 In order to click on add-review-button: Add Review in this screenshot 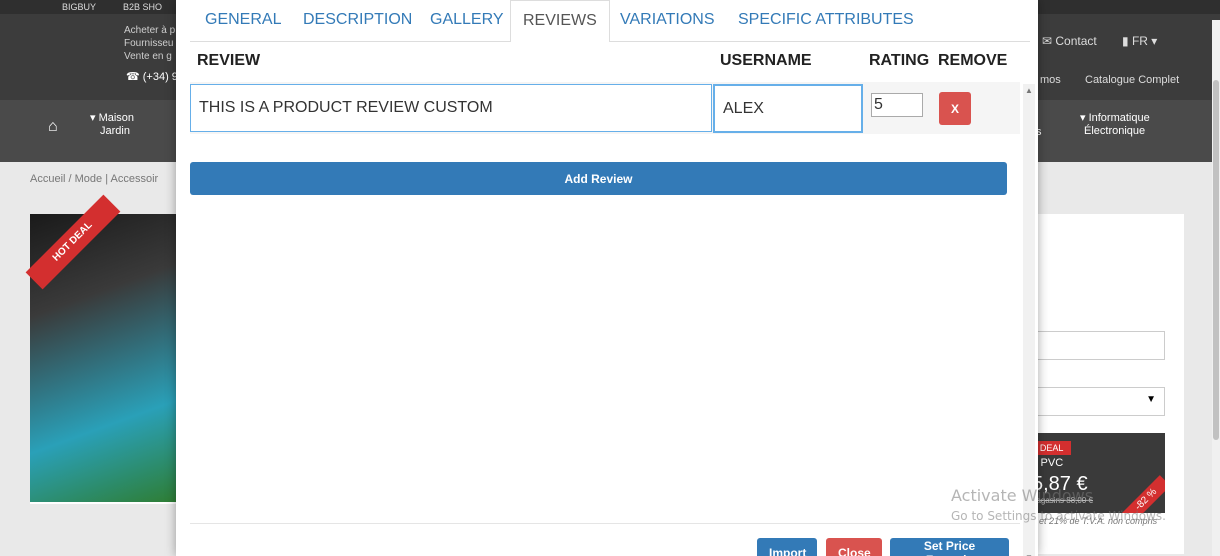, I will do `click(598, 178)`.